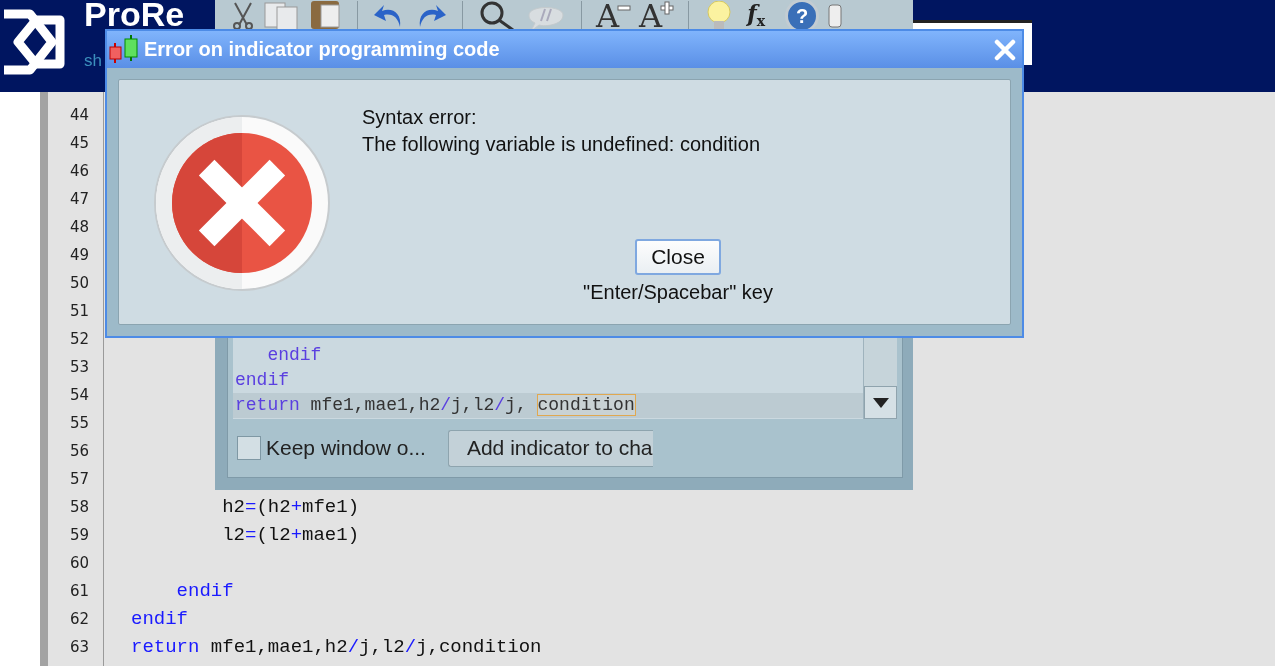 The width and height of the screenshot is (1275, 666). I want to click on scroll-down-button, so click(880, 402).